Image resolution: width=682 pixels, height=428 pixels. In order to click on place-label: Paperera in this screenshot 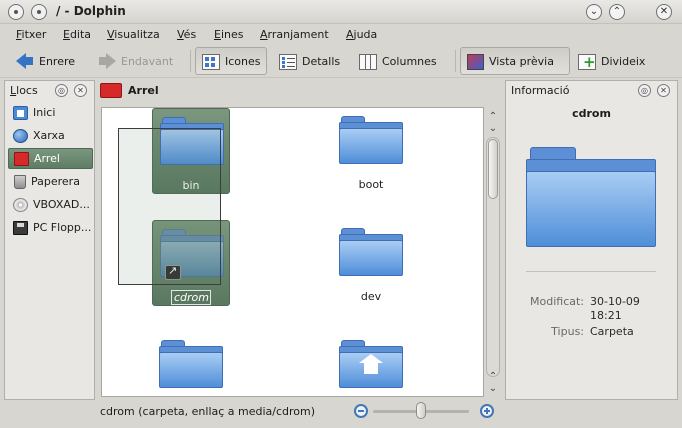, I will do `click(55, 181)`.